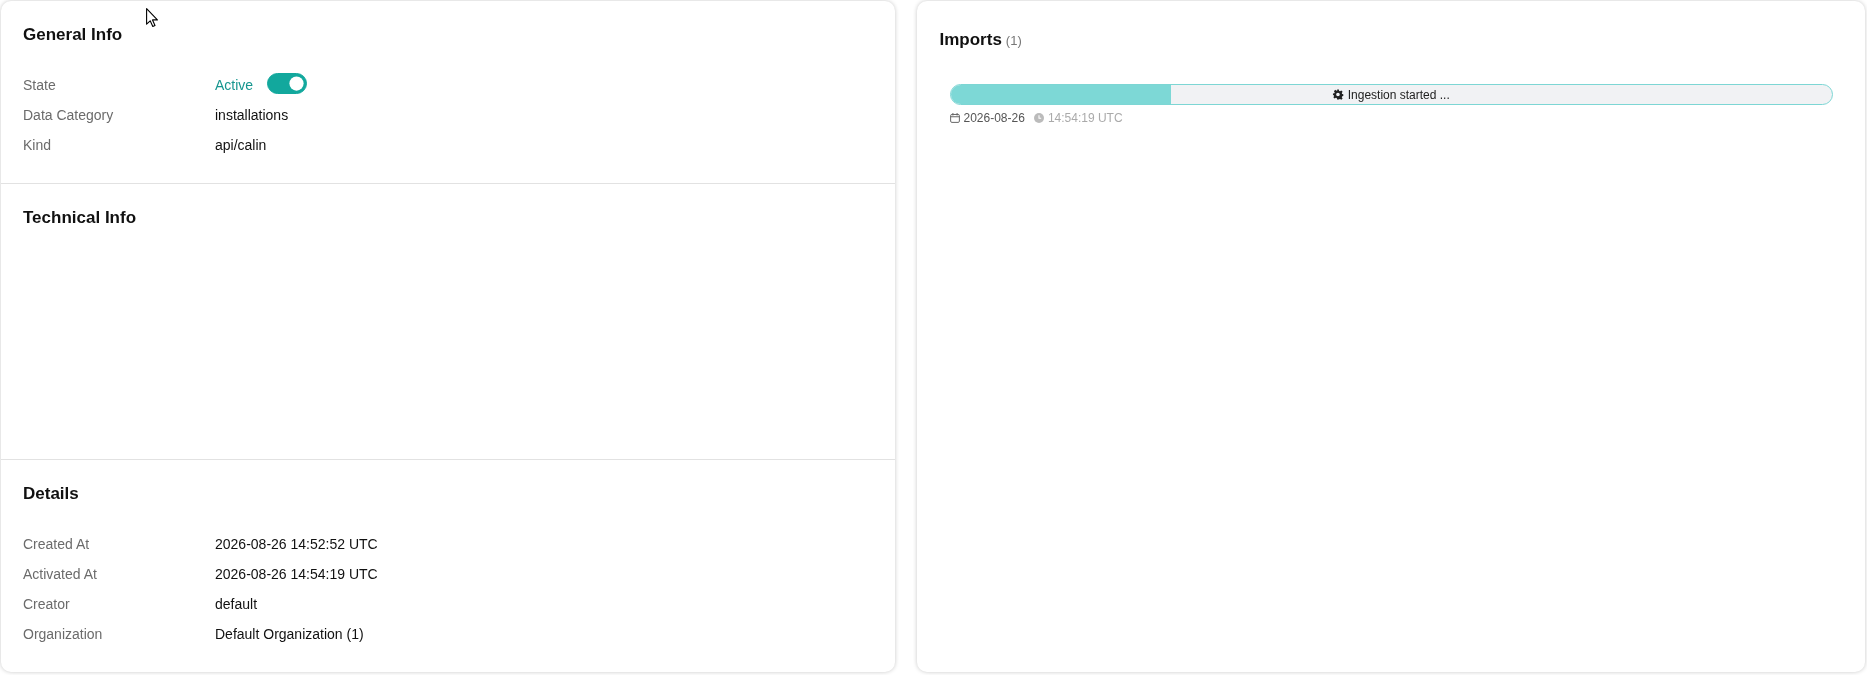 The image size is (1867, 675). What do you see at coordinates (1038, 118) in the screenshot?
I see `clock-icon` at bounding box center [1038, 118].